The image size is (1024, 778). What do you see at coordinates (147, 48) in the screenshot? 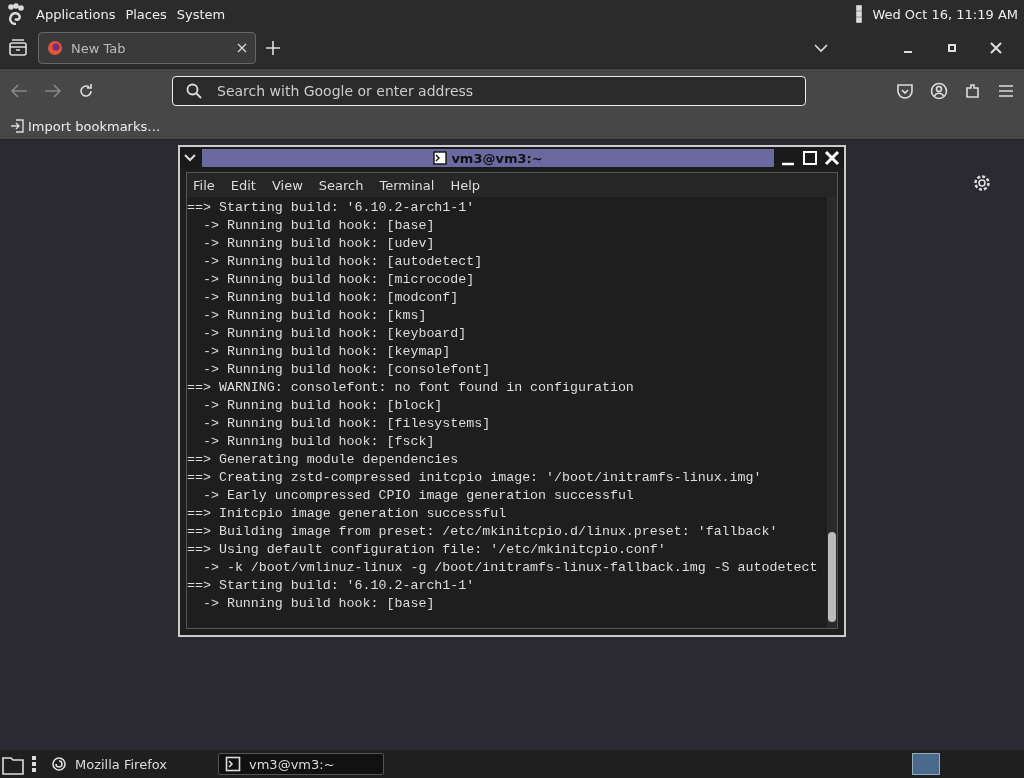
I see `browser-tab: New Tab` at bounding box center [147, 48].